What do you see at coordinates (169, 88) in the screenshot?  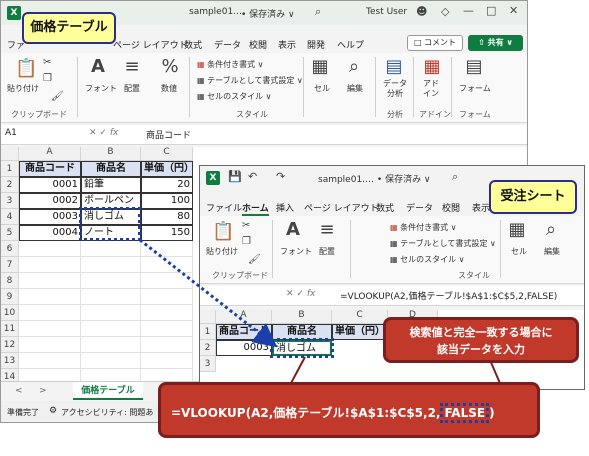 I see `number-label: 数値` at bounding box center [169, 88].